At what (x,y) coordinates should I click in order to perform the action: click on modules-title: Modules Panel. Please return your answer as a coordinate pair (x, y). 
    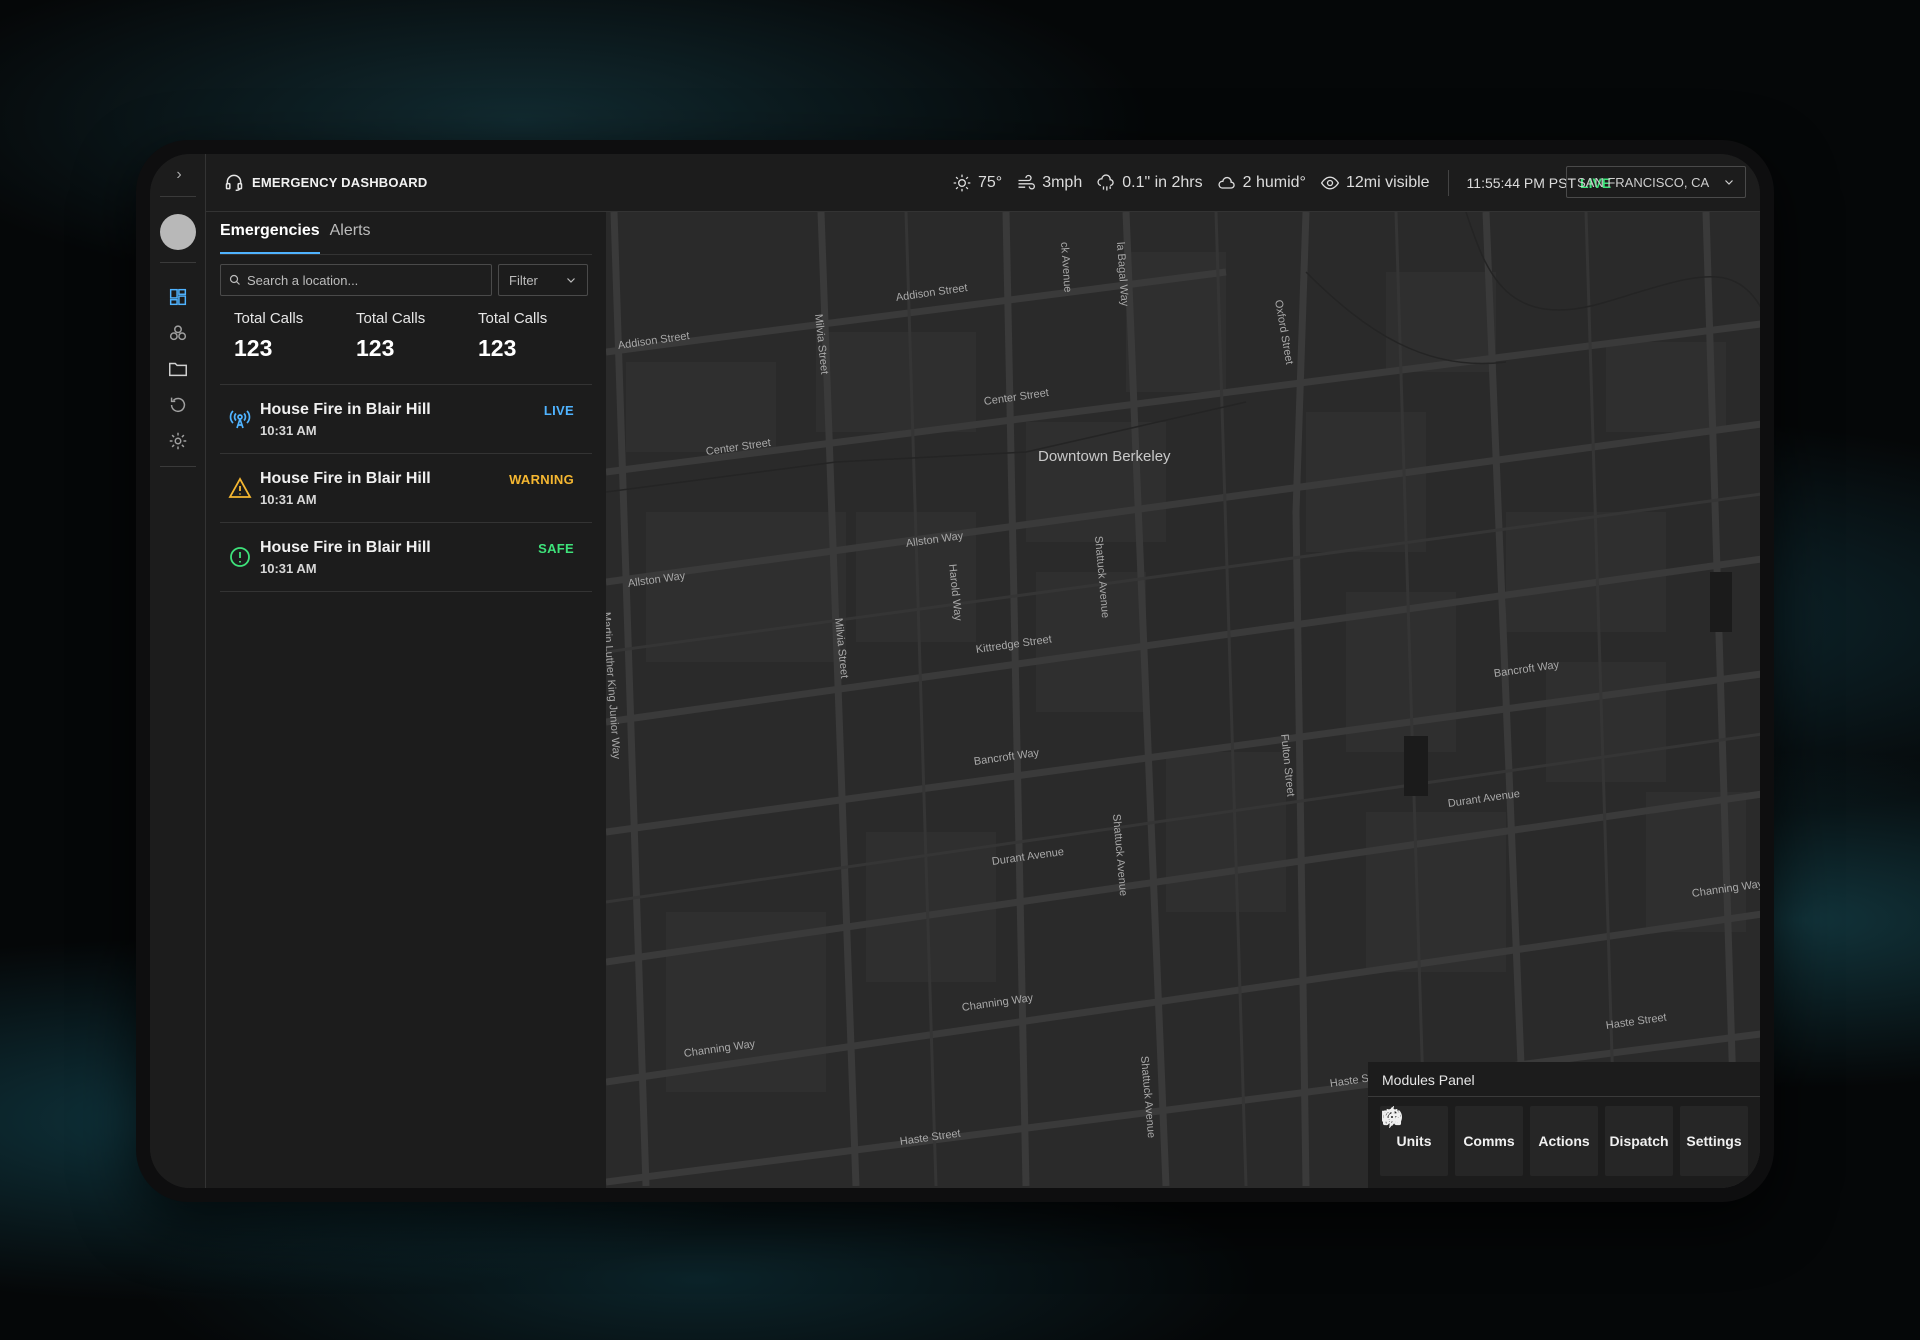
    Looking at the image, I should click on (1428, 1080).